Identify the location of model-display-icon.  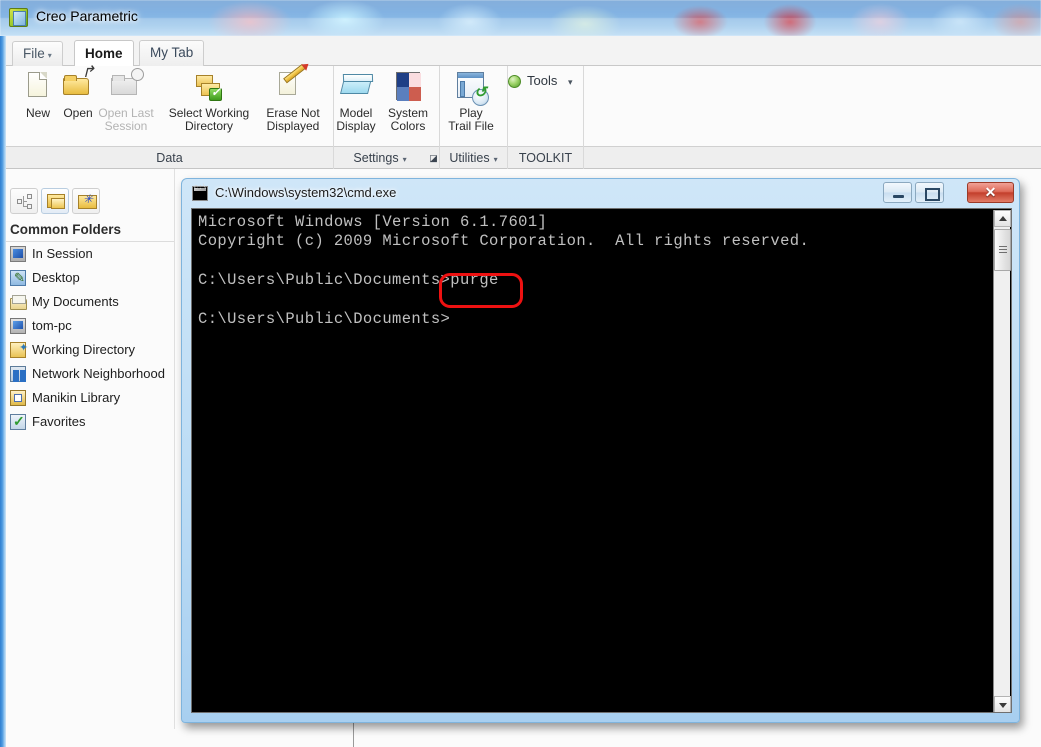
(356, 87).